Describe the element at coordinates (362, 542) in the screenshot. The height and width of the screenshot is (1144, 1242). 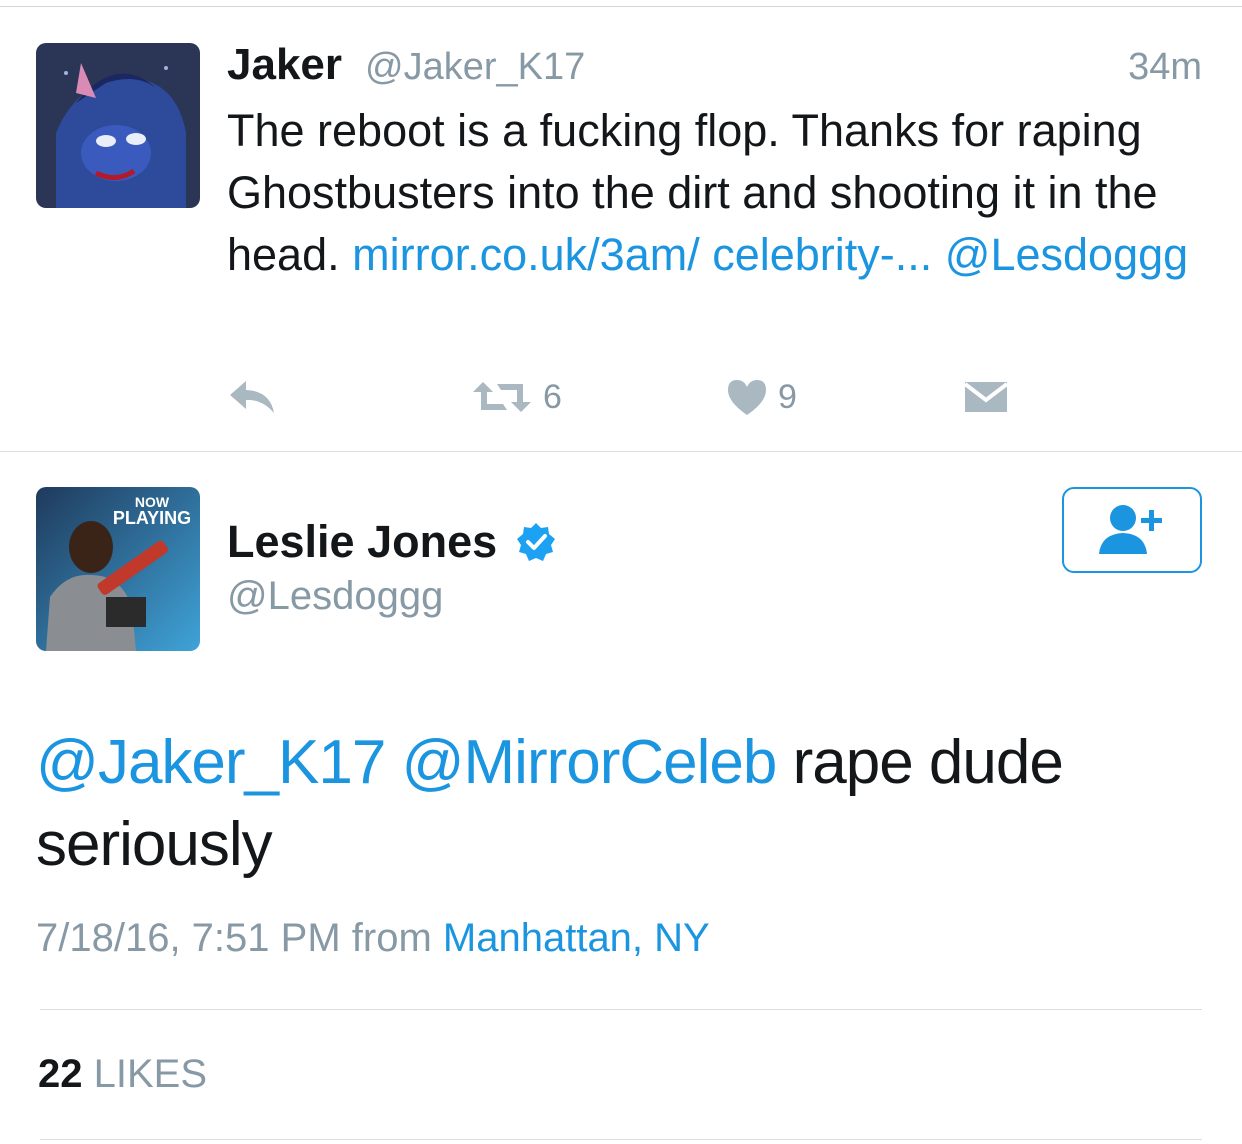
I see `main-author-name: Leslie Jones` at that location.